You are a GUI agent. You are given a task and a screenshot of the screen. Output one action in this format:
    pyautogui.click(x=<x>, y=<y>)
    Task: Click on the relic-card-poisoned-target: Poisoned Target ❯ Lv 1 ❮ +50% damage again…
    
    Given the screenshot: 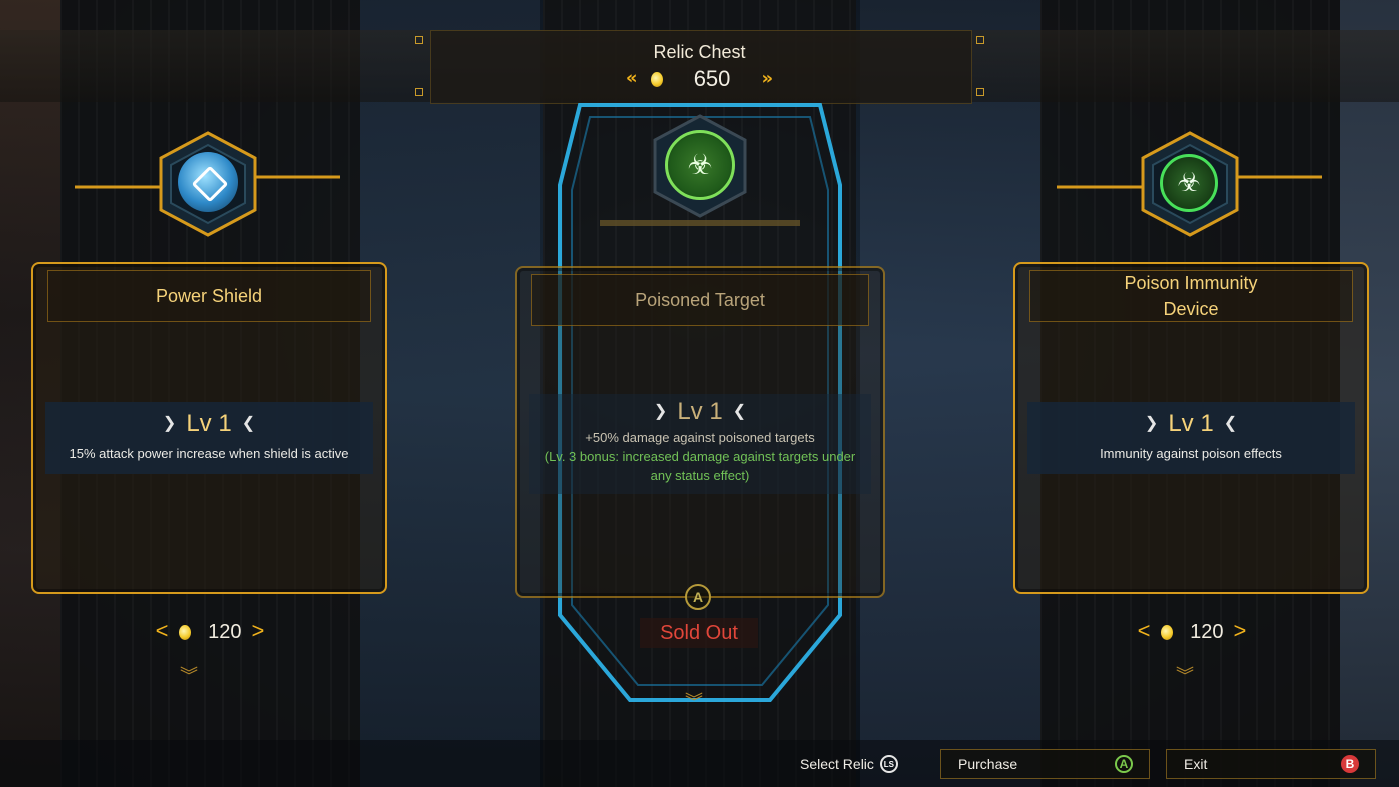 What is the action you would take?
    pyautogui.click(x=700, y=432)
    